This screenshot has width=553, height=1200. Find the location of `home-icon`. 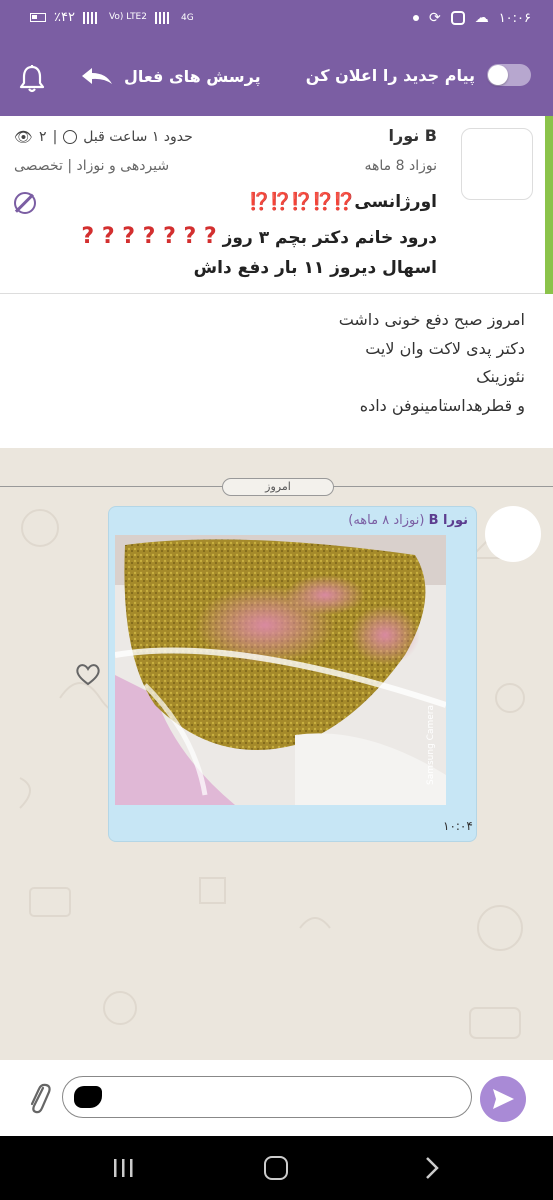

home-icon is located at coordinates (276, 1168).